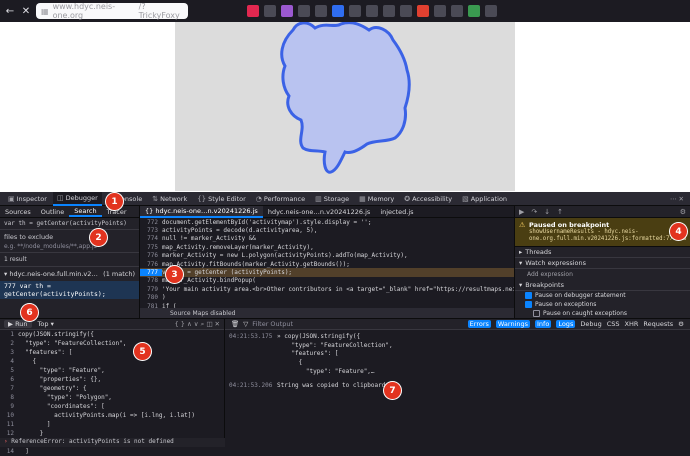 The height and width of the screenshot is (456, 690). What do you see at coordinates (18, 324) in the screenshot?
I see `run-button: ▶ Run` at bounding box center [18, 324].